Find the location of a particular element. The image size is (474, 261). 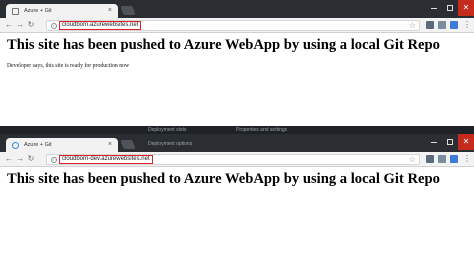

address-bar: i cloudborn-dev.azurewebsites.net ☆ is located at coordinates (233, 159).